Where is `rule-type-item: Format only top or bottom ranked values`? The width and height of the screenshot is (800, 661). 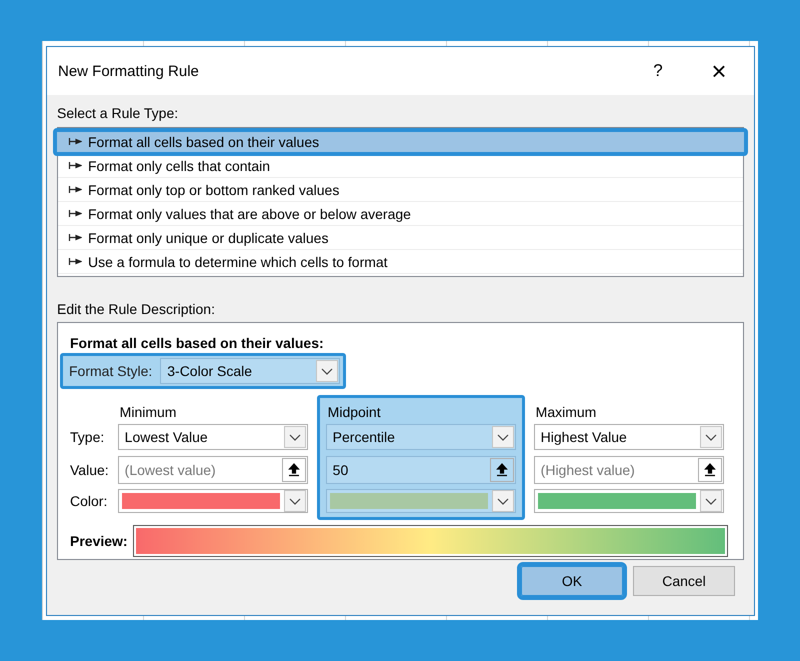 rule-type-item: Format only top or bottom ranked values is located at coordinates (400, 190).